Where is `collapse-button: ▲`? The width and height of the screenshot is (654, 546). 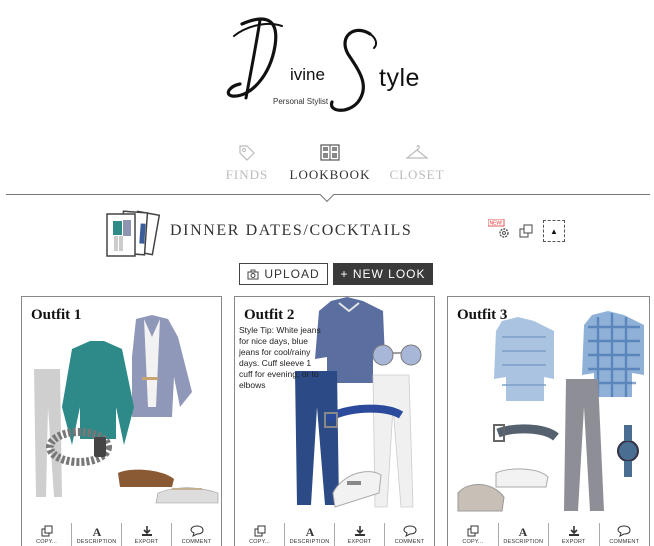 collapse-button: ▲ is located at coordinates (554, 231).